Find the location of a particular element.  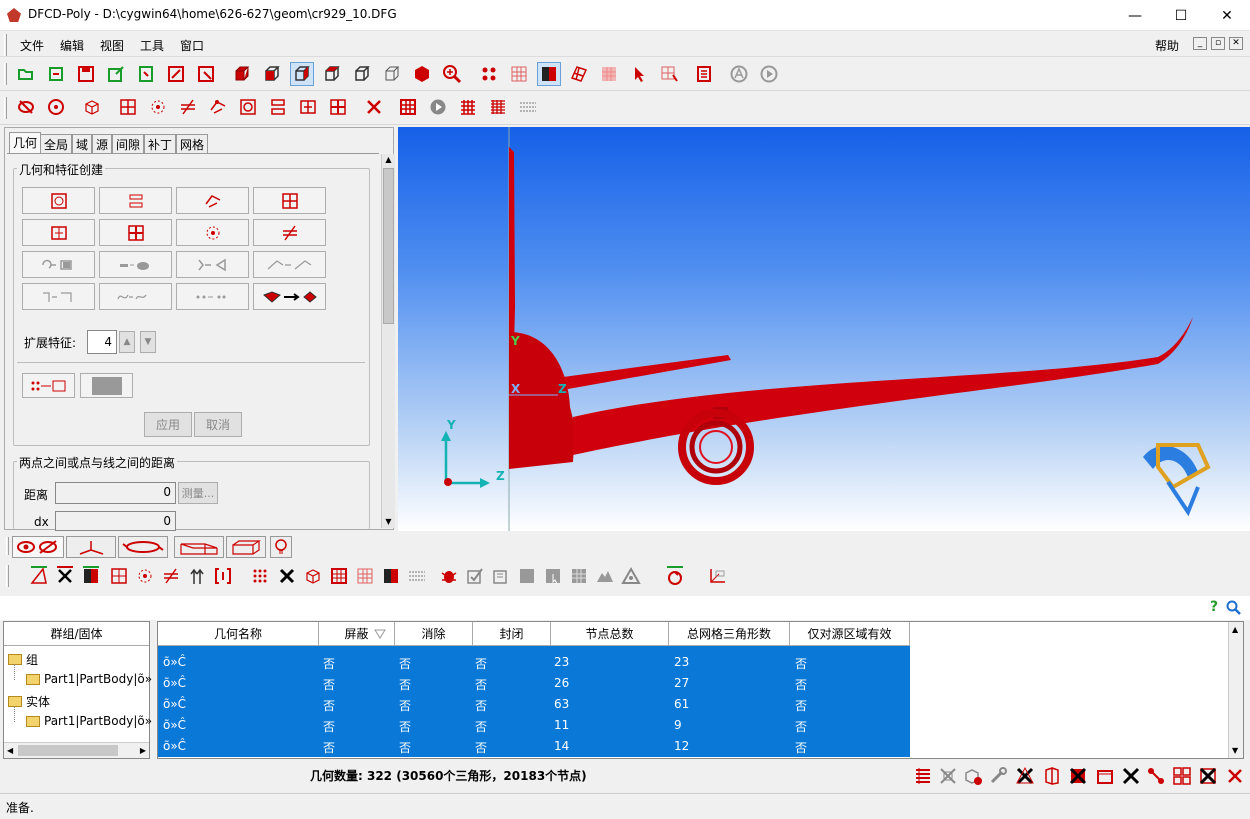

delete-node-icon is located at coordinates (1025, 776).